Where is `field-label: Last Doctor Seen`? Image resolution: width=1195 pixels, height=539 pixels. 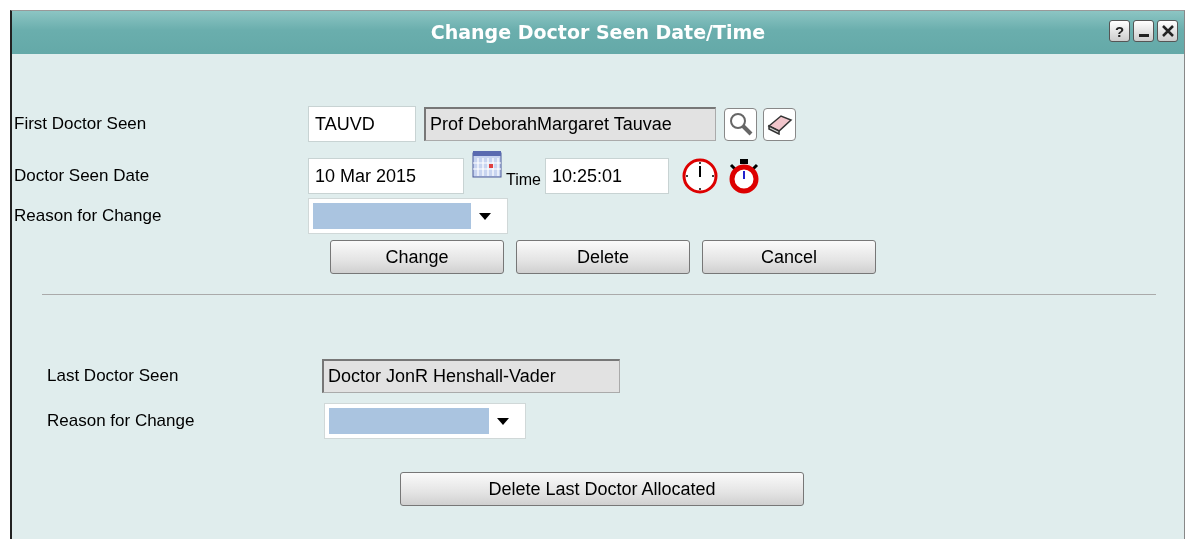 field-label: Last Doctor Seen is located at coordinates (113, 376).